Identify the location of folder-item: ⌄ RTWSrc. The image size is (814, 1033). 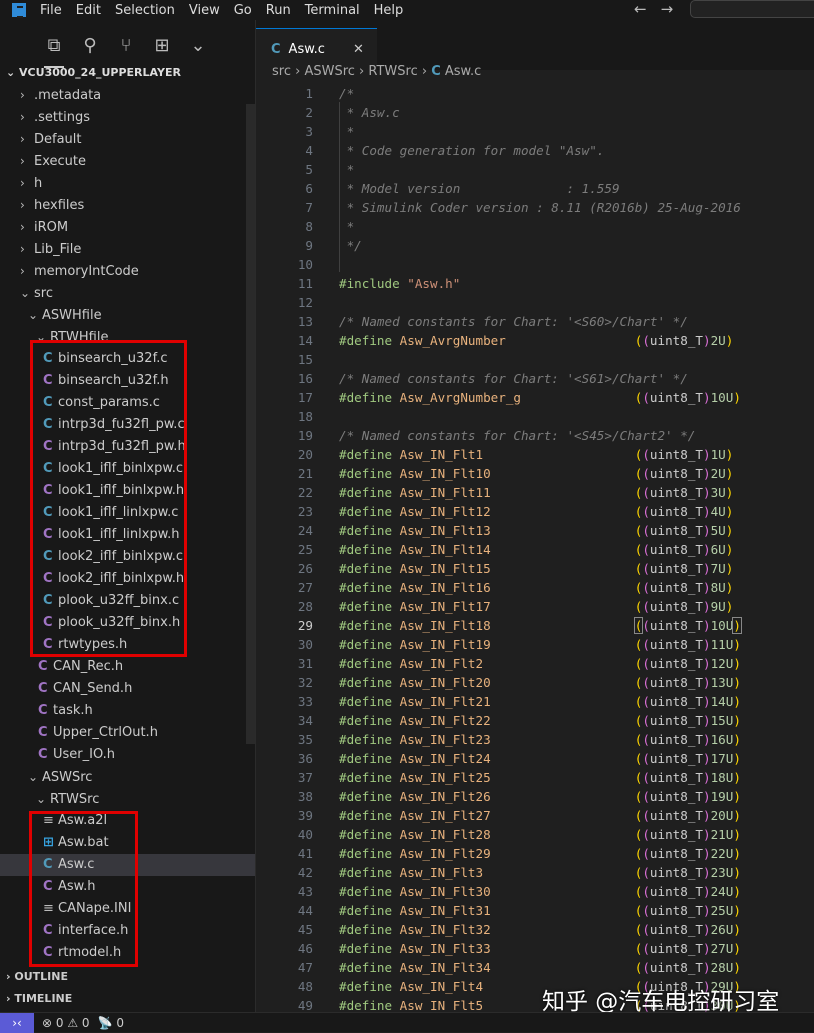
(127, 799).